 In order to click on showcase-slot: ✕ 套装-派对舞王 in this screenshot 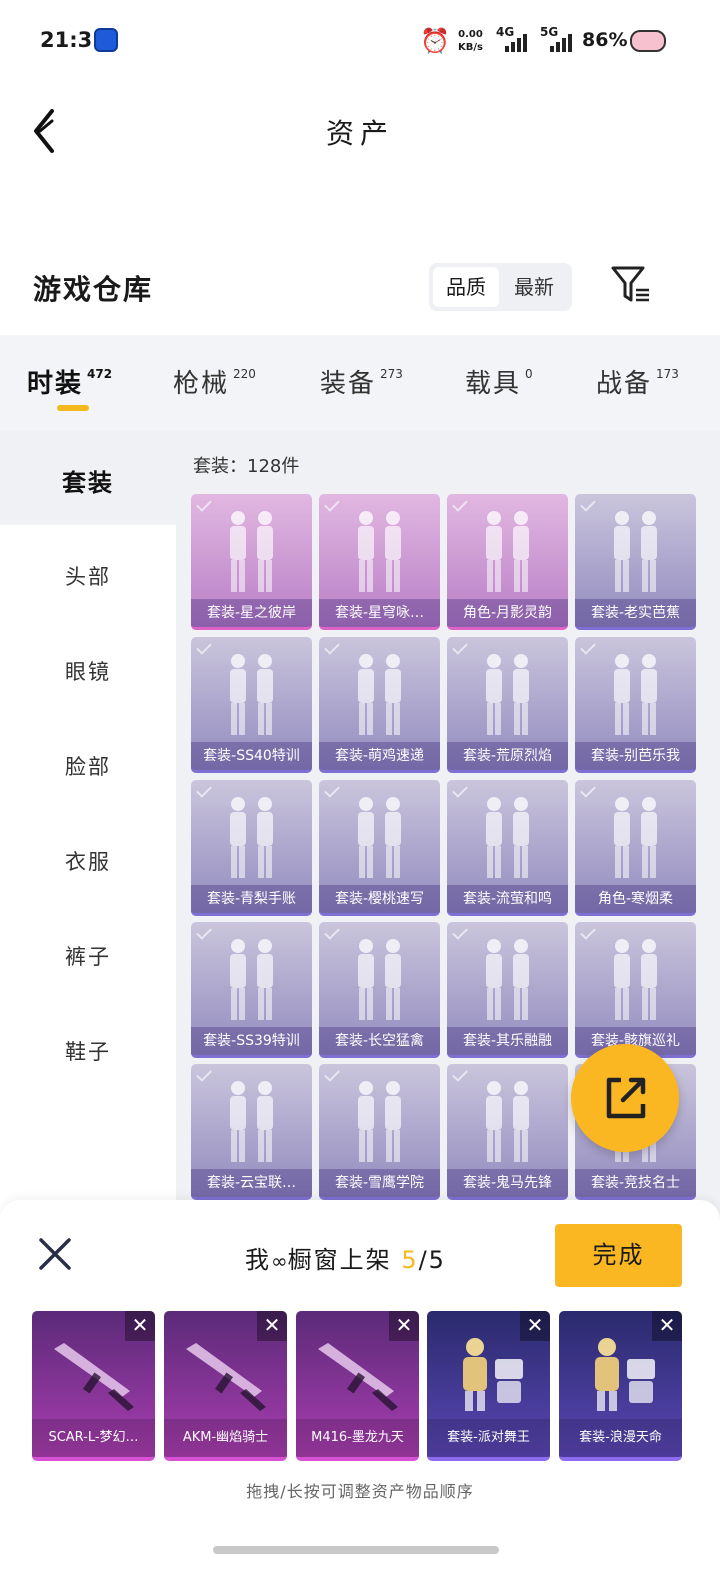, I will do `click(488, 1386)`.